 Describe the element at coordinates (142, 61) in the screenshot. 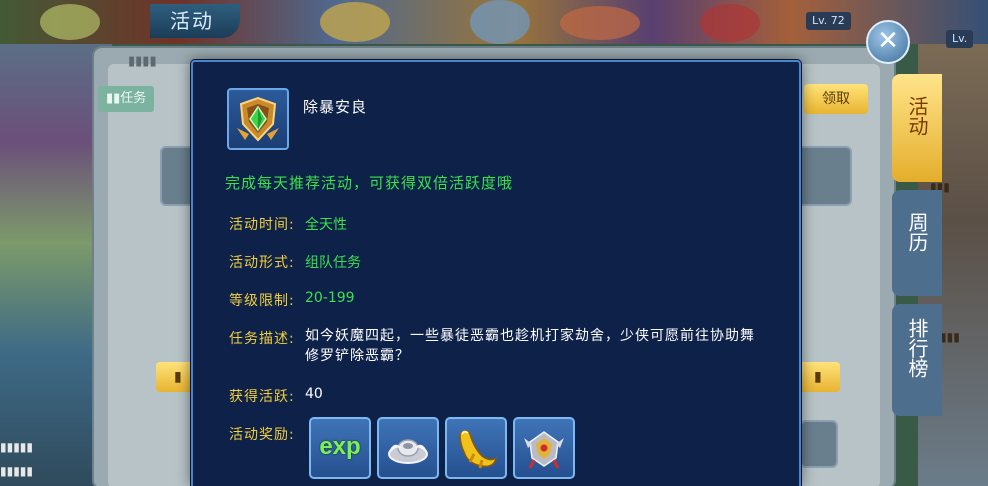

I see `background-text: ▮▮▮▮` at that location.